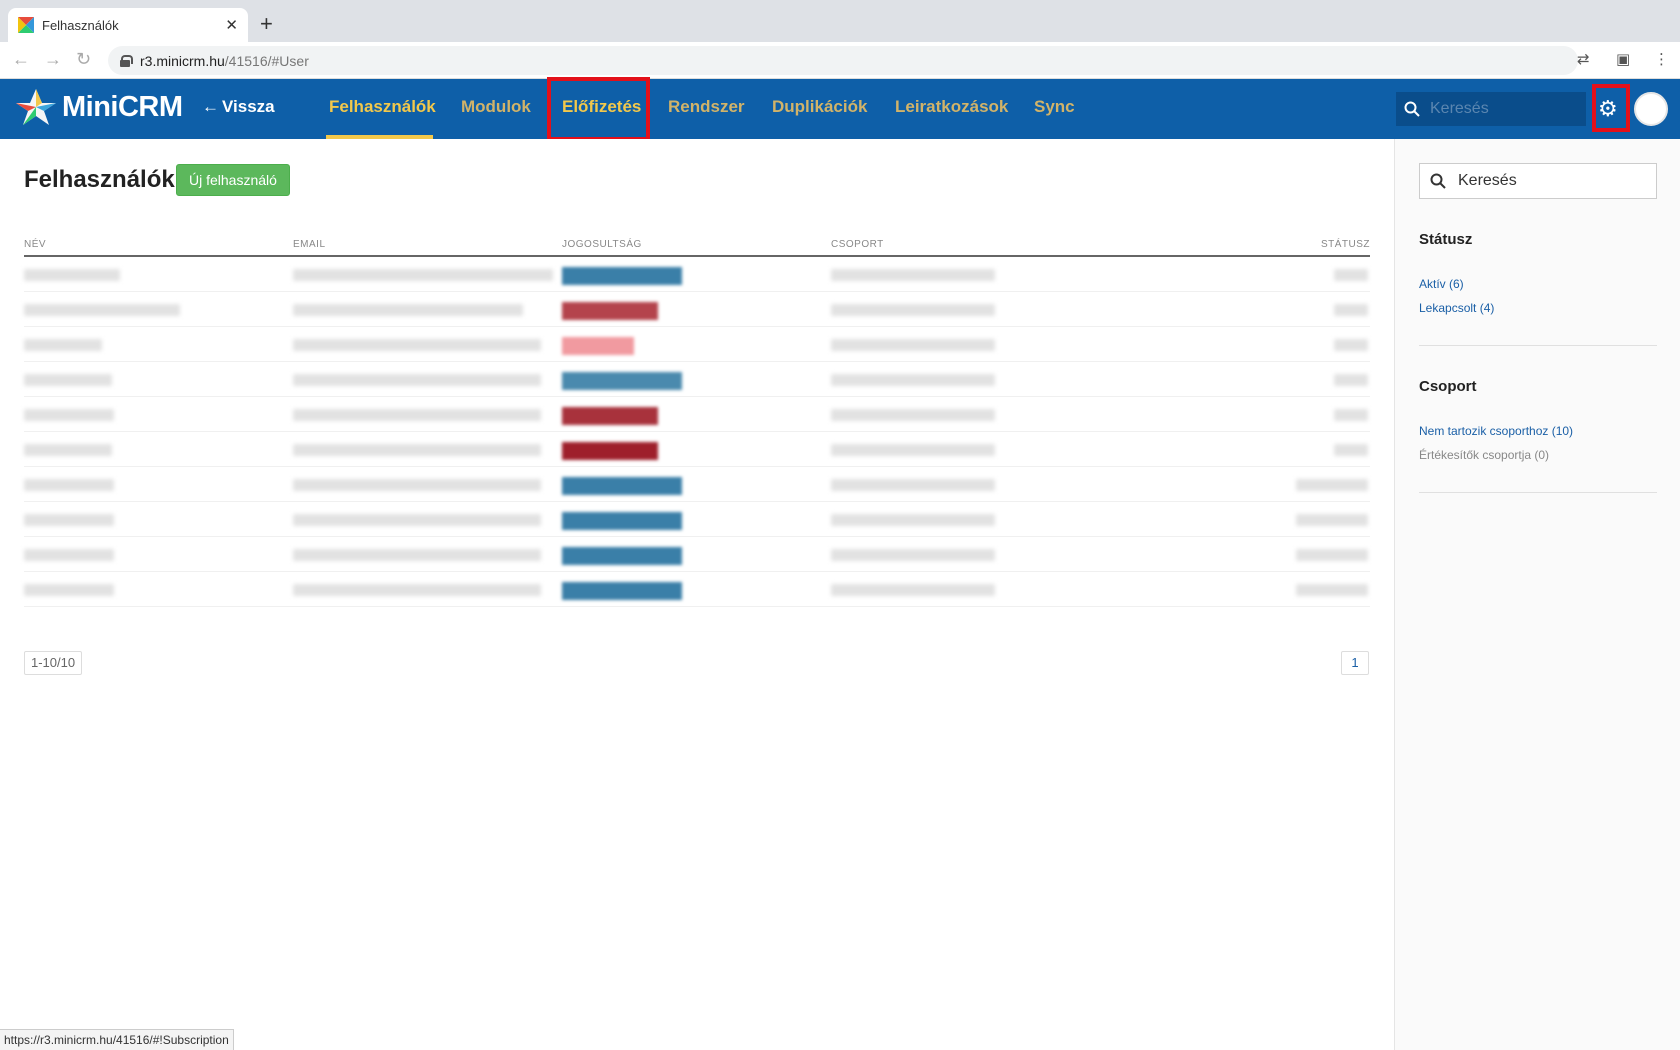 This screenshot has height=1050, width=1680. Describe the element at coordinates (126, 60) in the screenshot. I see `lock-icon` at that location.